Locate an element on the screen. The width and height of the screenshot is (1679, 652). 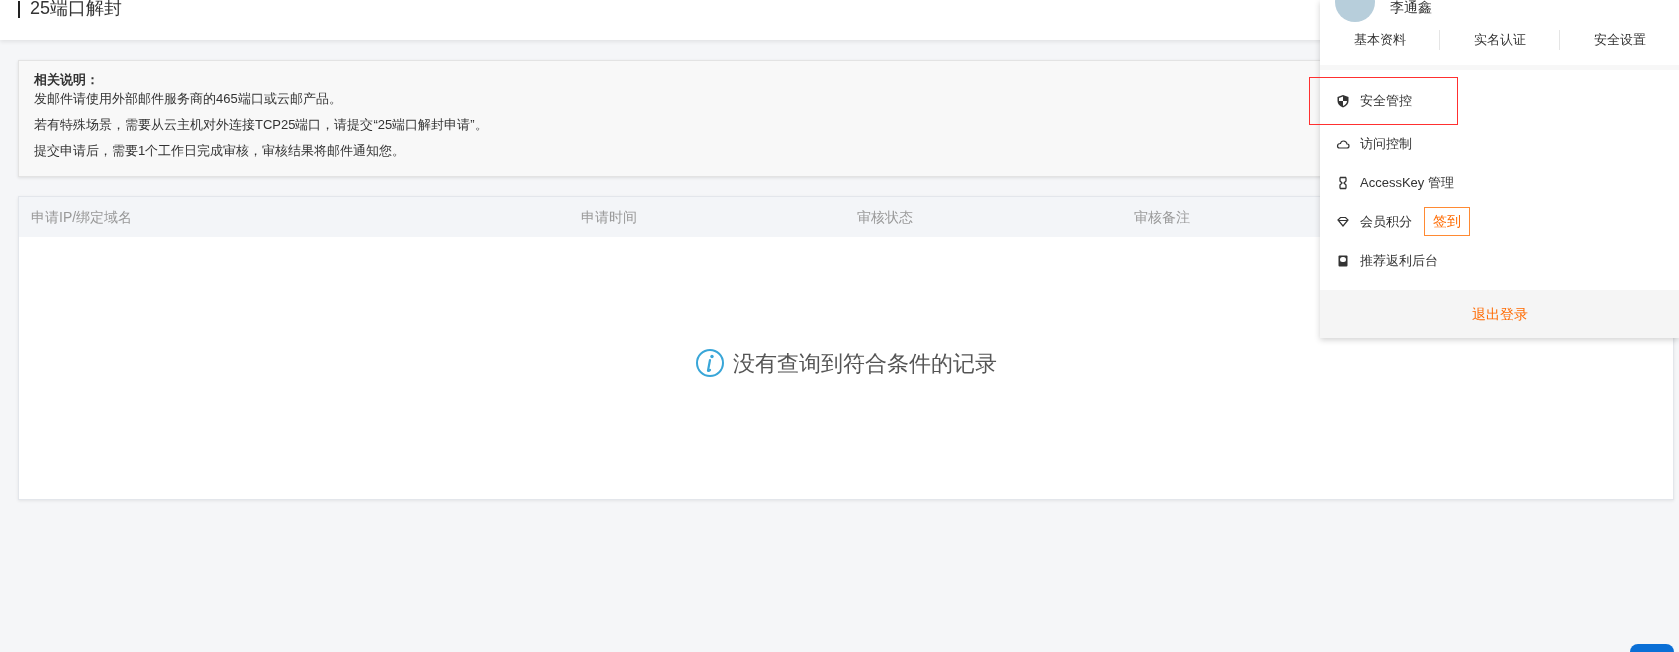
notice-text: 提交申请后，需要1个工作日完成审核，审核结果将邮件通知您。 is located at coordinates (220, 151).